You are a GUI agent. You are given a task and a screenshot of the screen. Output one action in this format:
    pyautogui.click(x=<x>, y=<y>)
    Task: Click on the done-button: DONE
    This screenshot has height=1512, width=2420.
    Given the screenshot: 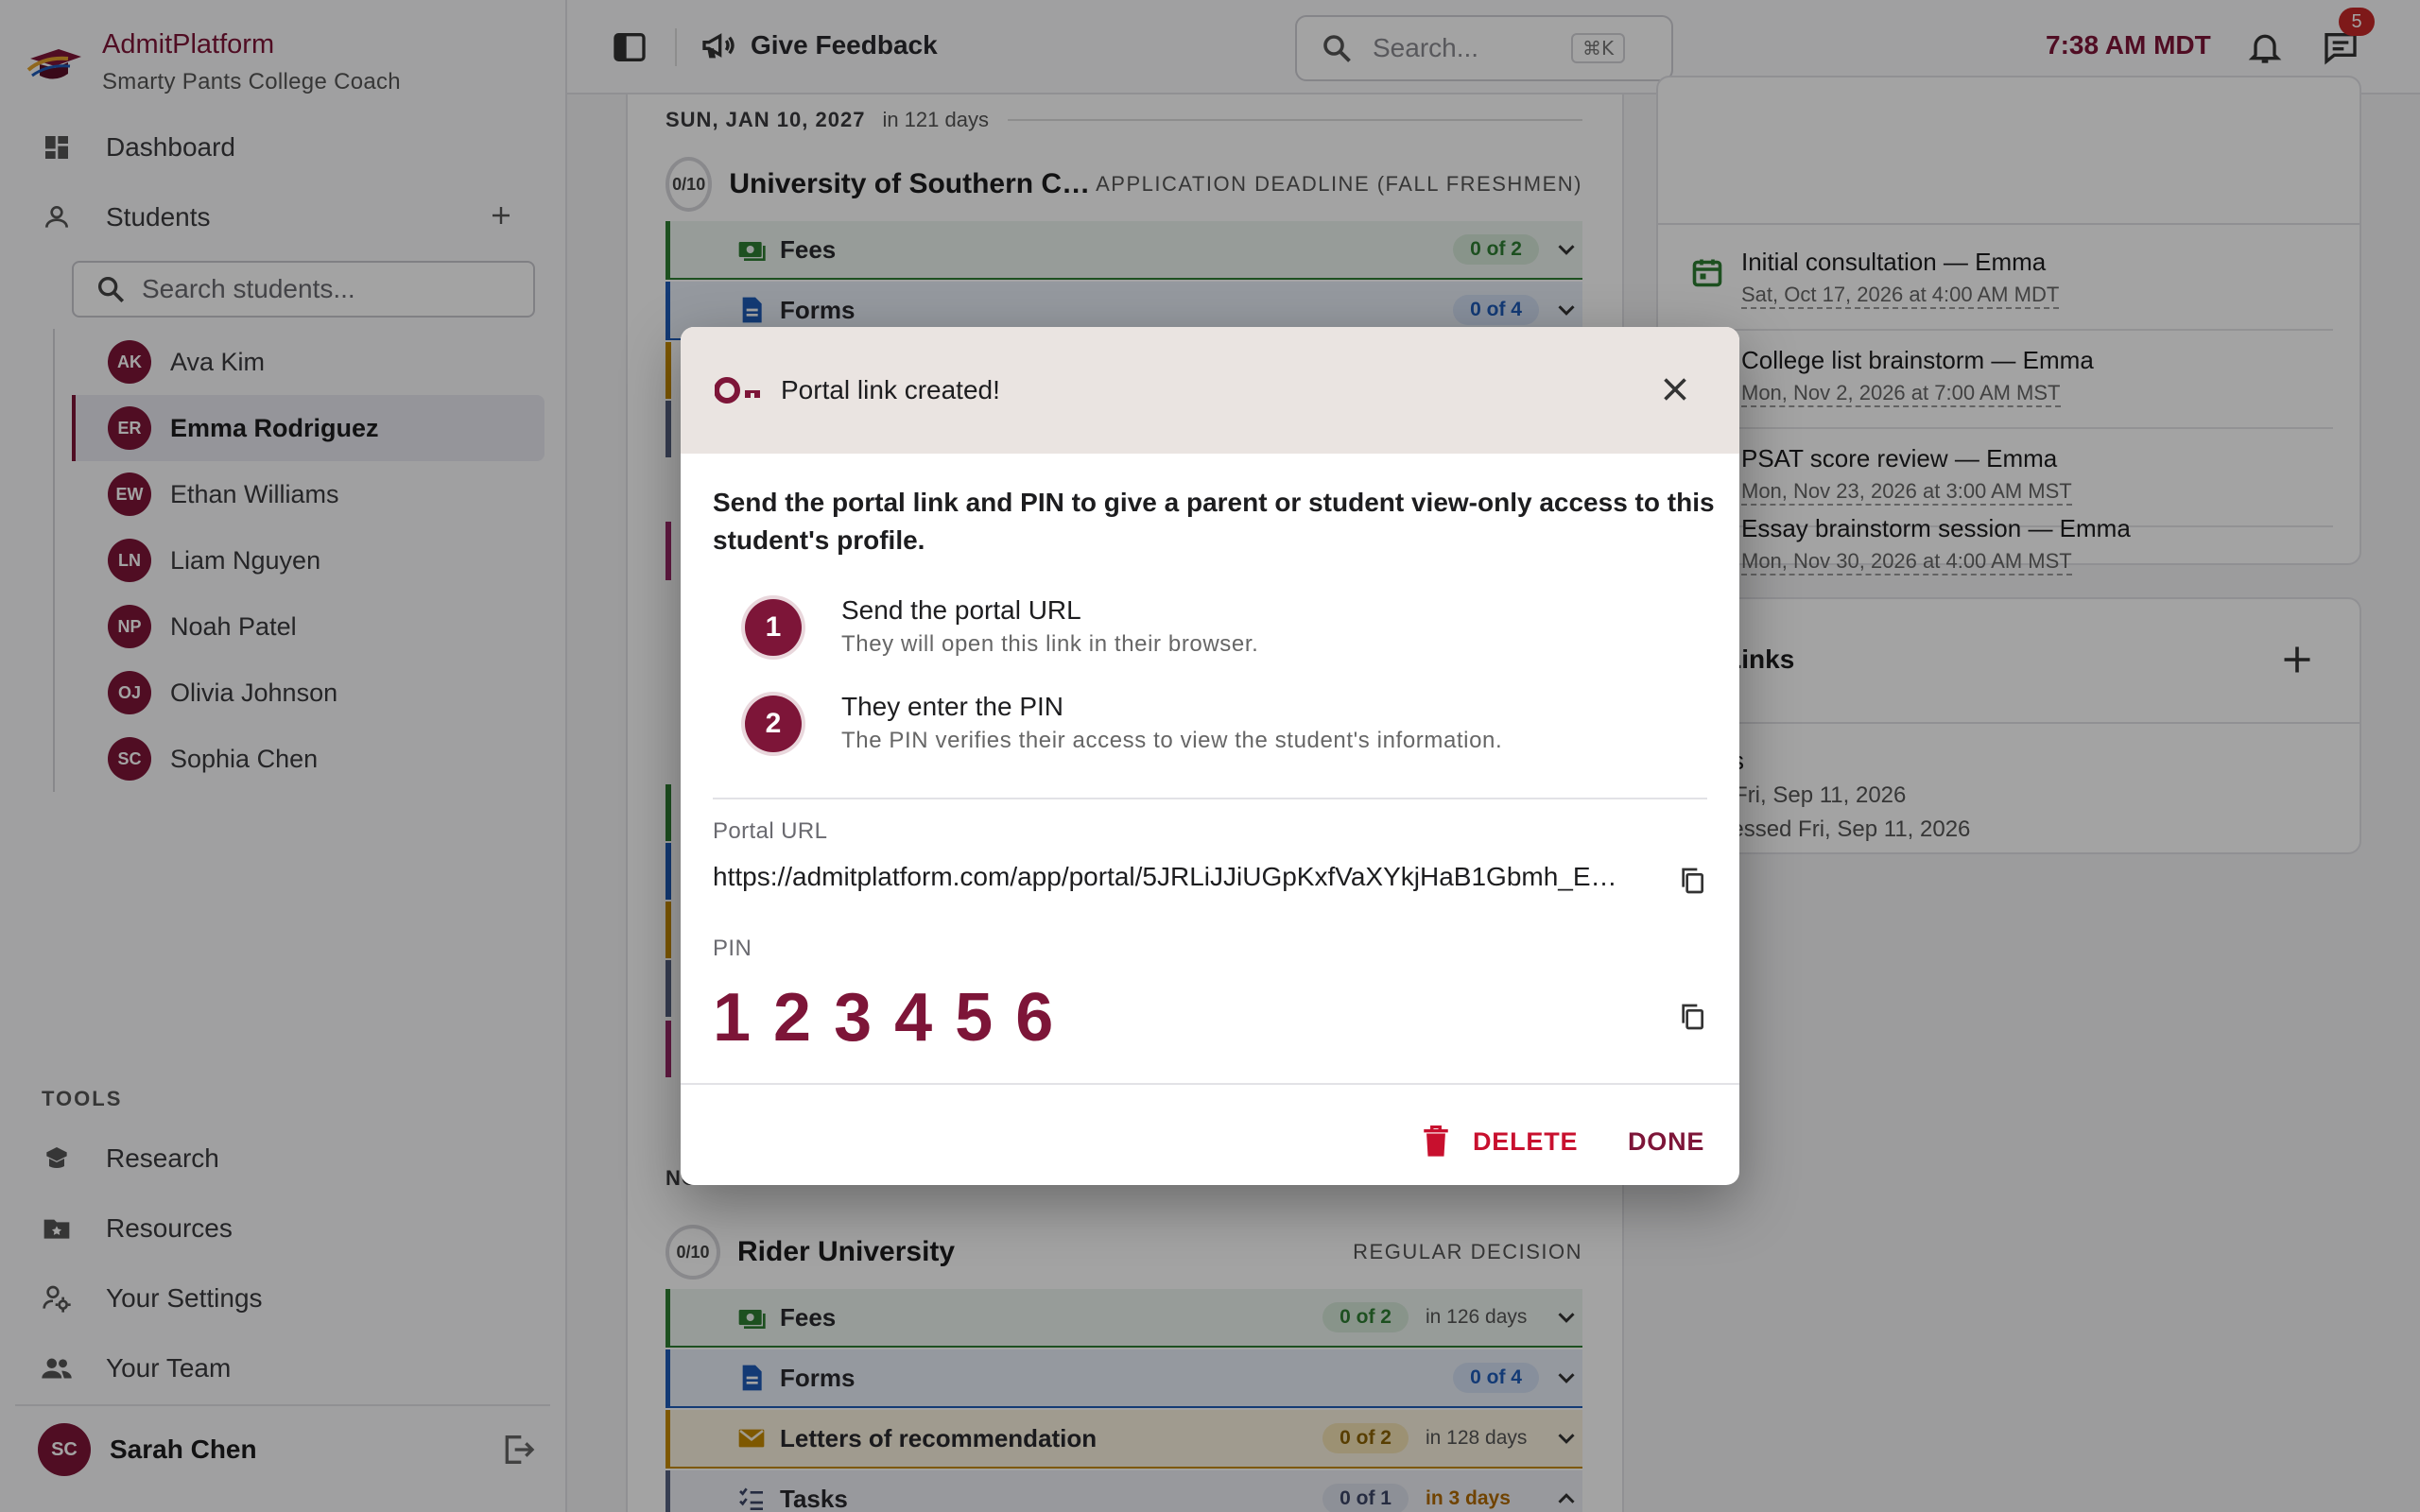 What is the action you would take?
    pyautogui.click(x=1666, y=1141)
    